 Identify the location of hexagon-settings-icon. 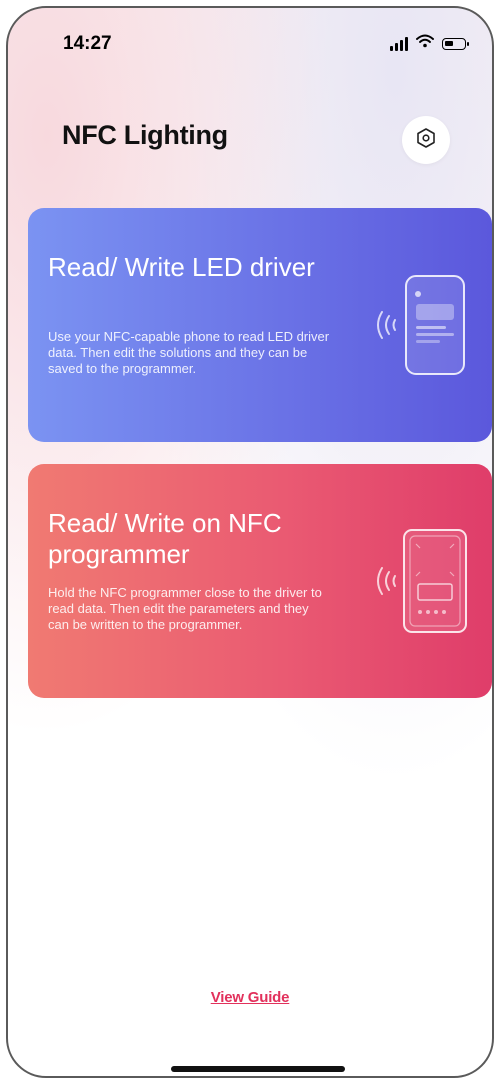
(426, 140).